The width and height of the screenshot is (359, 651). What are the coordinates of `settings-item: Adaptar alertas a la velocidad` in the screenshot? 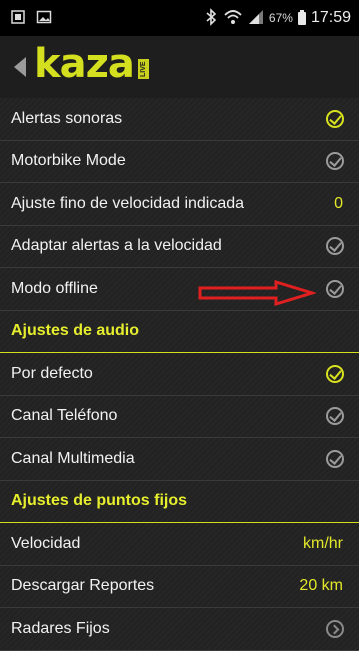 It's located at (179, 247).